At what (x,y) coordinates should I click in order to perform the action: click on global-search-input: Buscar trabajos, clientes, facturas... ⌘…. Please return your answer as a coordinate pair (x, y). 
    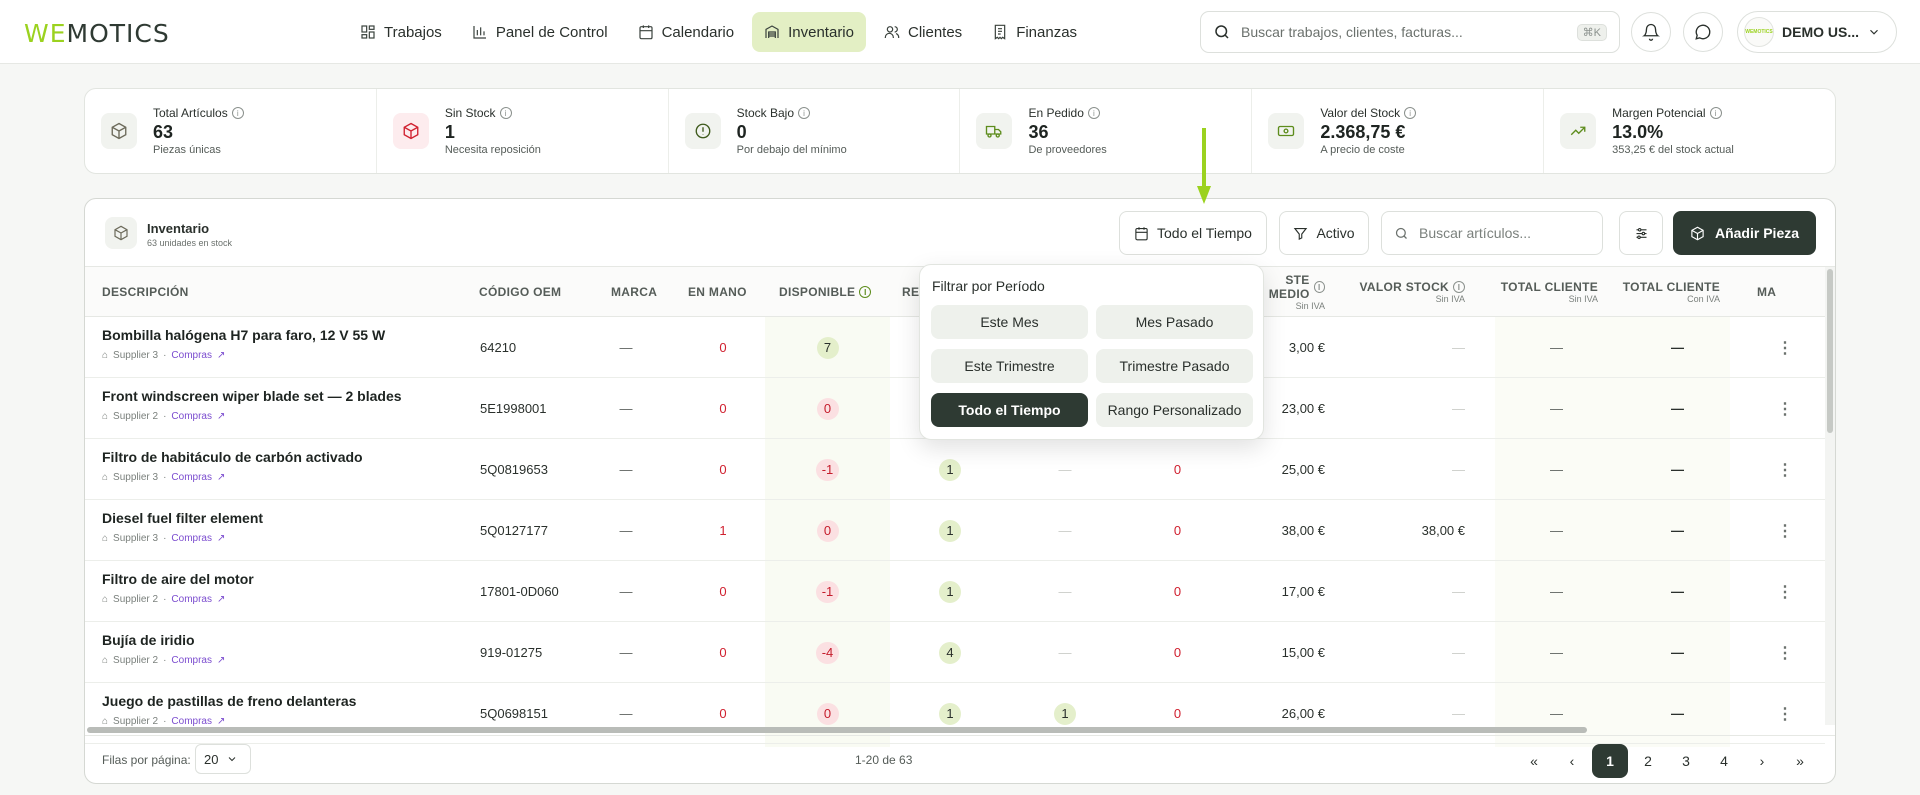
    Looking at the image, I should click on (1410, 32).